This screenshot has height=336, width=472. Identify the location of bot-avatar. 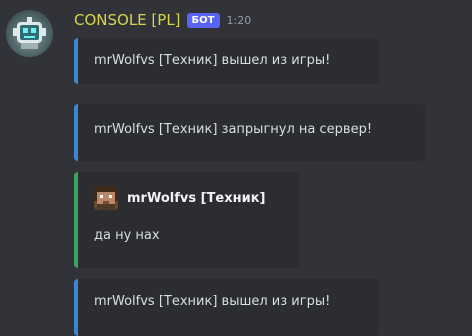
(29, 33).